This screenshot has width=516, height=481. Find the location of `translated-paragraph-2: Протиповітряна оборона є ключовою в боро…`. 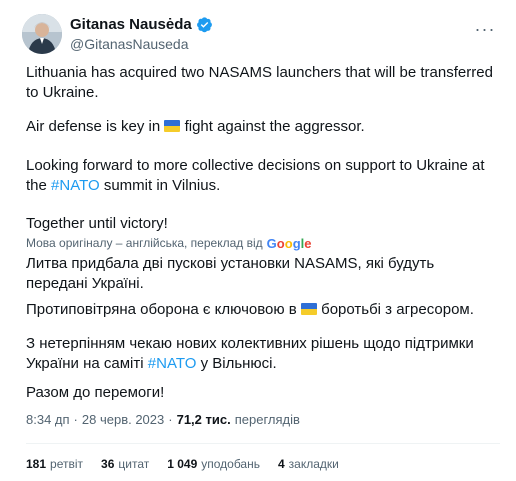

translated-paragraph-2: Протиповітряна оборона є ключовою в боро… is located at coordinates (261, 310).